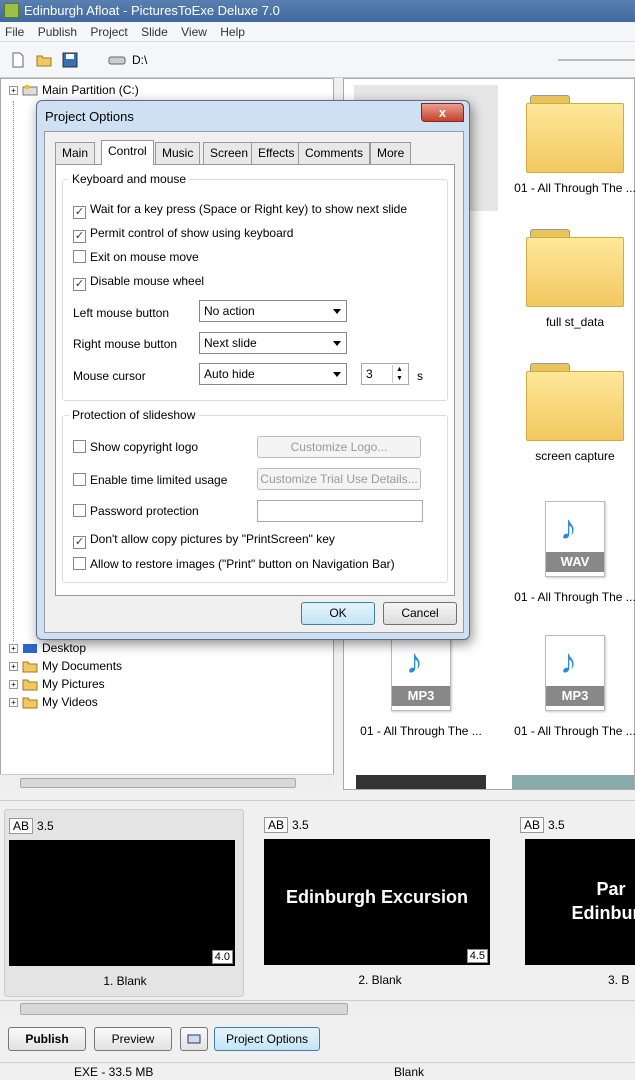  I want to click on tab-main: Main, so click(75, 153).